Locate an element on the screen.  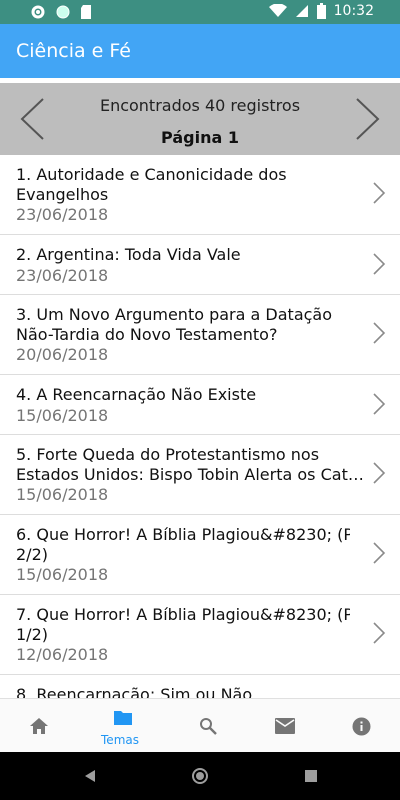
item-title-line1: 3. Um Novo Argumento para a Datação is located at coordinates (174, 314).